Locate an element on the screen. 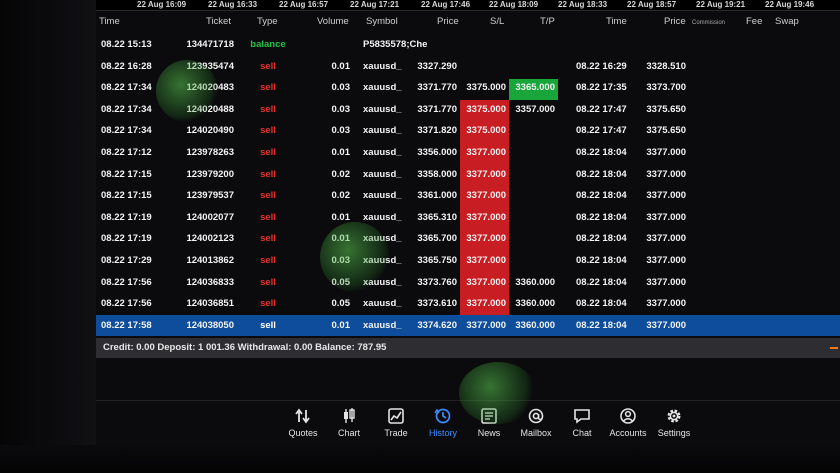 This screenshot has width=840, height=473. header-volume: Volume is located at coordinates (333, 23).